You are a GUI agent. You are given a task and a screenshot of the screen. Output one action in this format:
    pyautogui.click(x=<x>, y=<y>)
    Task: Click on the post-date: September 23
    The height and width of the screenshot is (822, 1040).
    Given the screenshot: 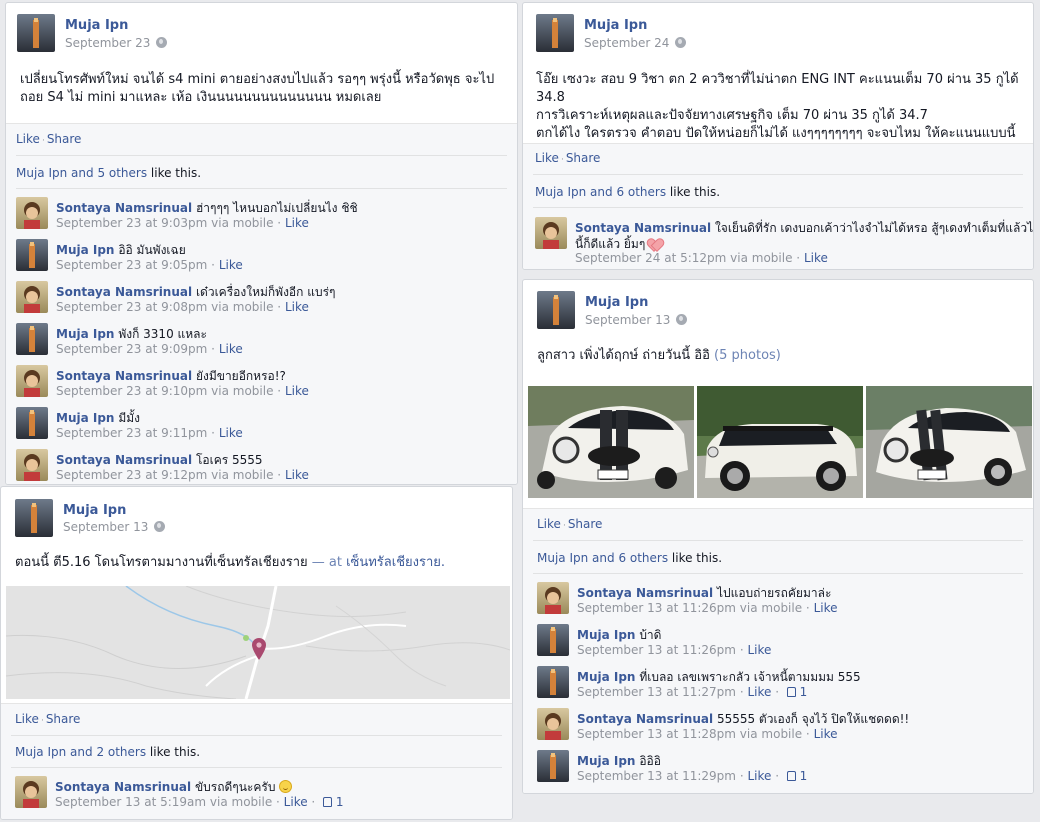 What is the action you would take?
    pyautogui.click(x=116, y=43)
    